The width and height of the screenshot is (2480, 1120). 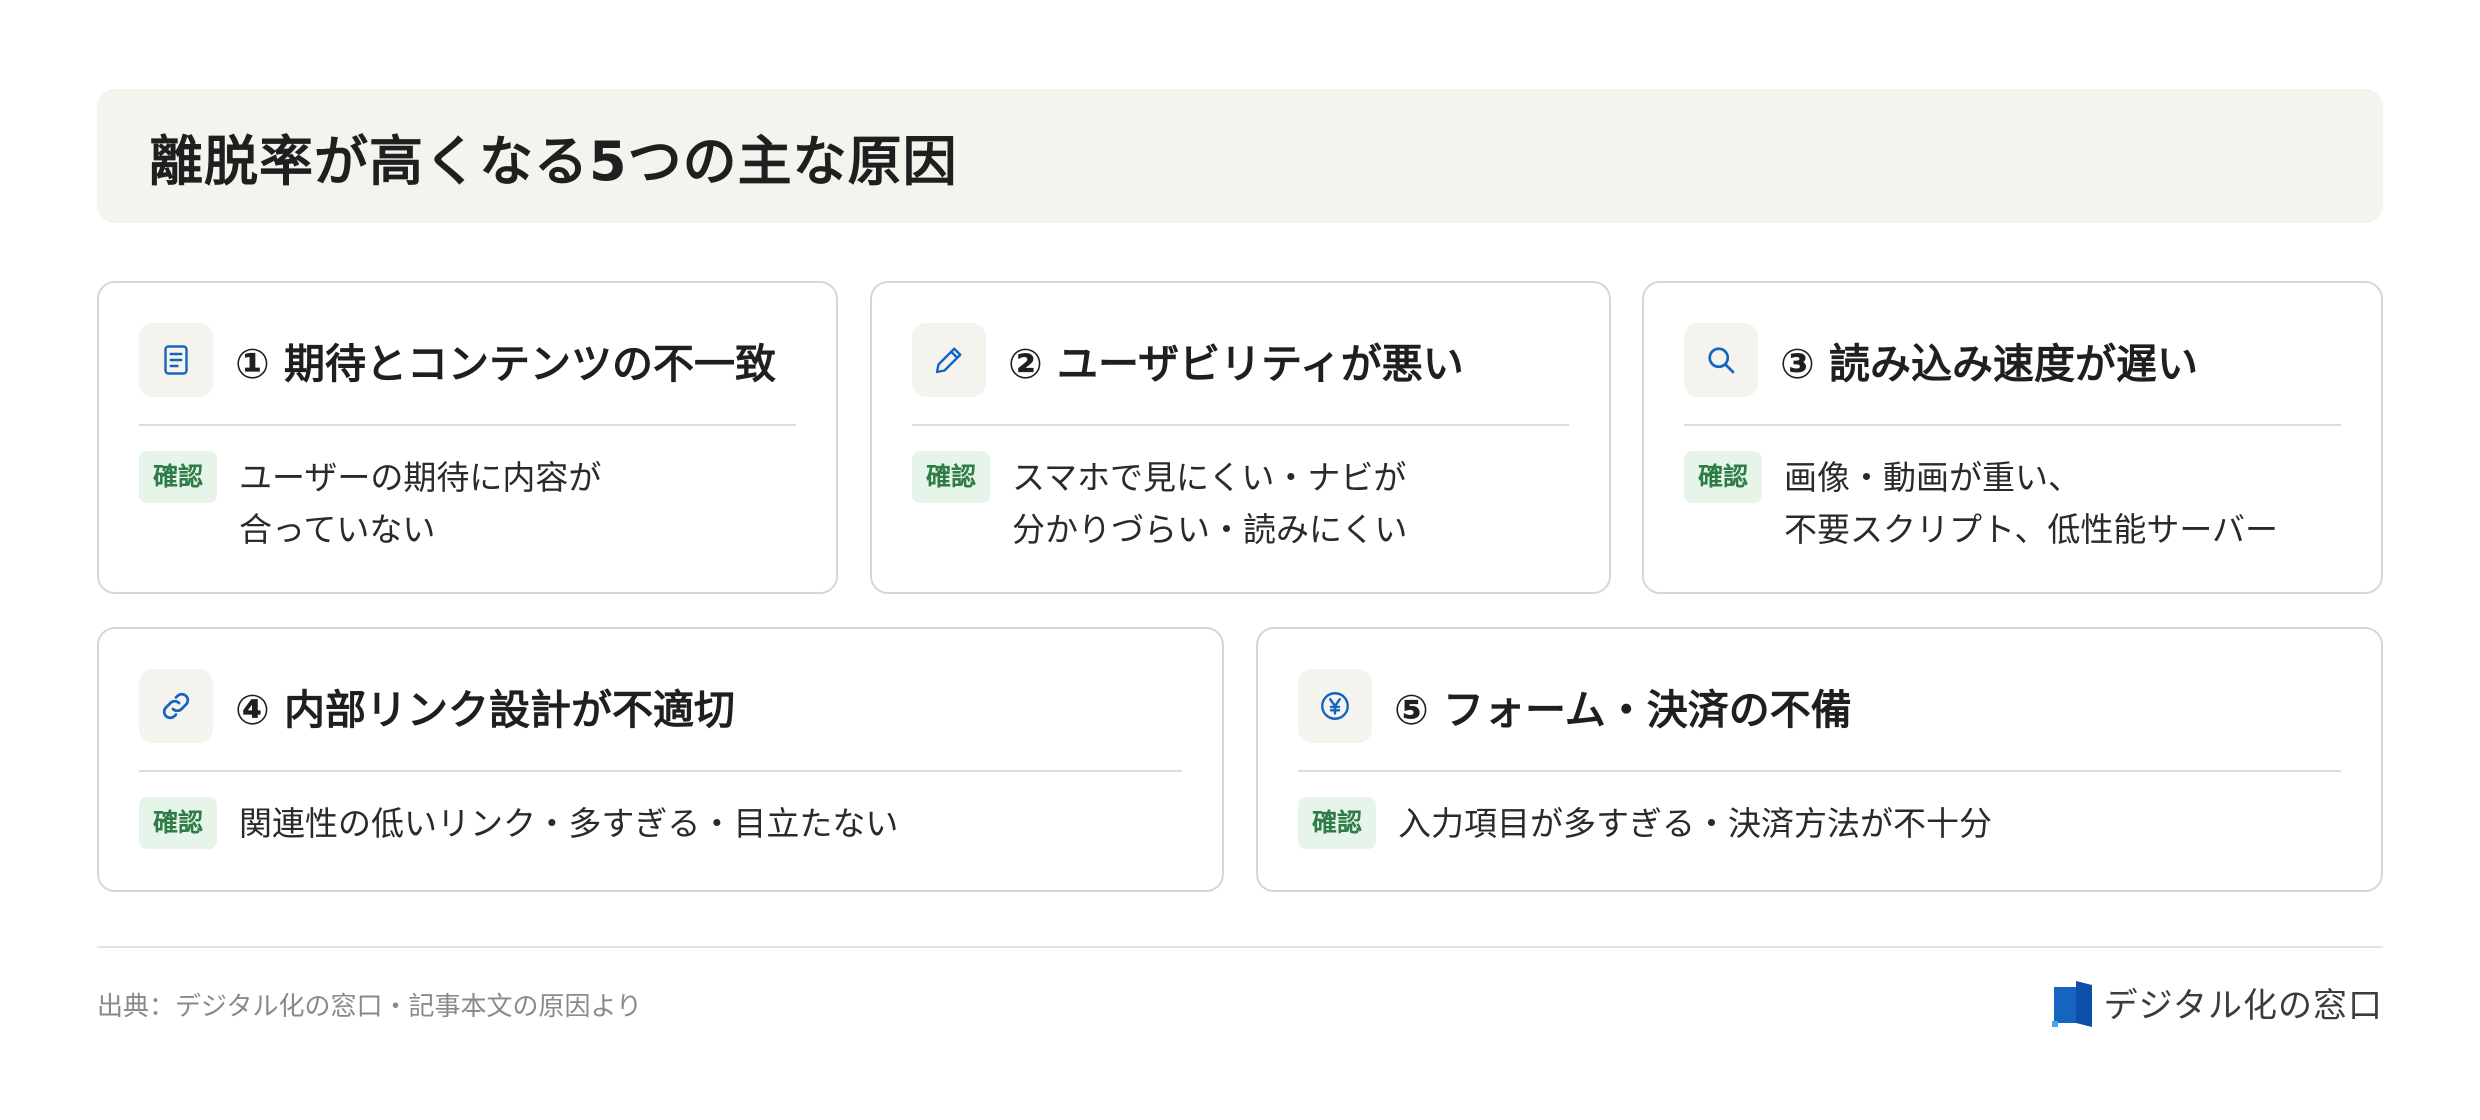 What do you see at coordinates (1240, 156) in the screenshot?
I see `title-banner: 離脱率が高くなる5つの主な原因` at bounding box center [1240, 156].